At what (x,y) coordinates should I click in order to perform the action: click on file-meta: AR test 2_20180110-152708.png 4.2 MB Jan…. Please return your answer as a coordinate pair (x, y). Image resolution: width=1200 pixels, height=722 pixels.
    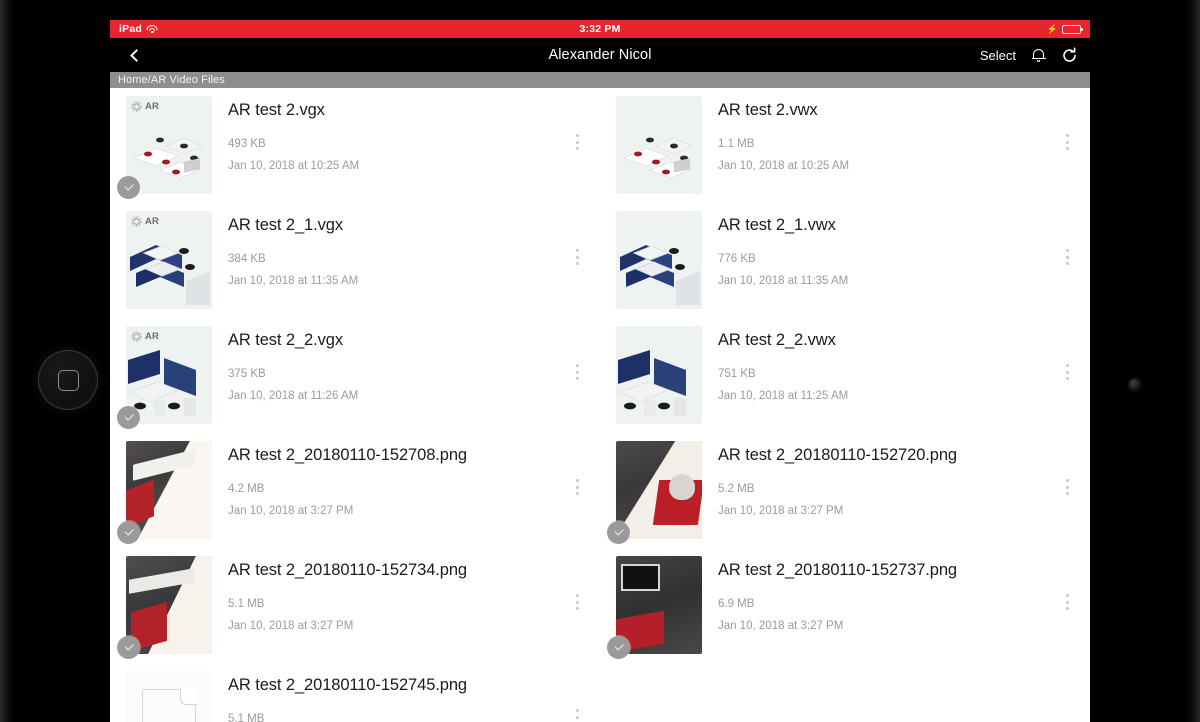
    Looking at the image, I should click on (401, 479).